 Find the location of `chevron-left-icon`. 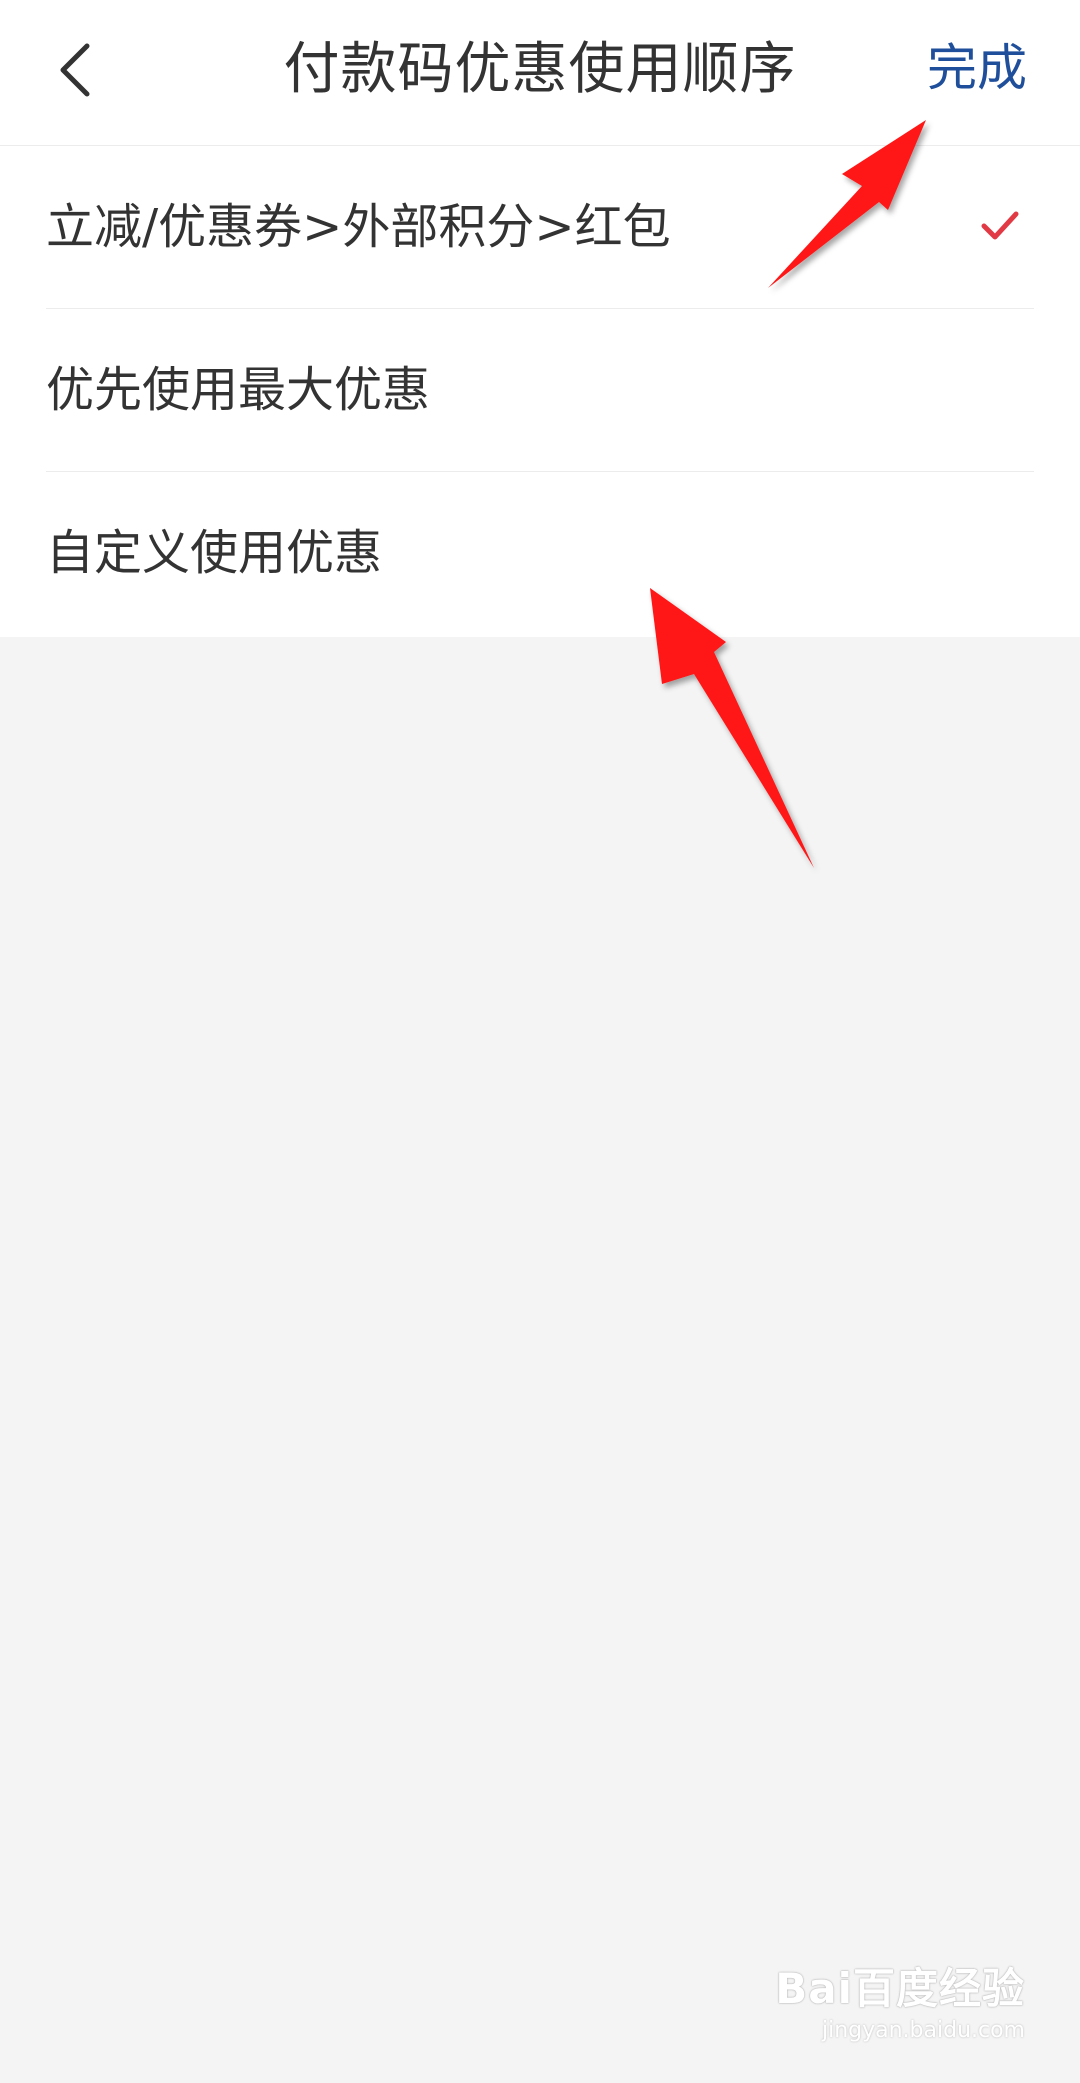

chevron-left-icon is located at coordinates (75, 70).